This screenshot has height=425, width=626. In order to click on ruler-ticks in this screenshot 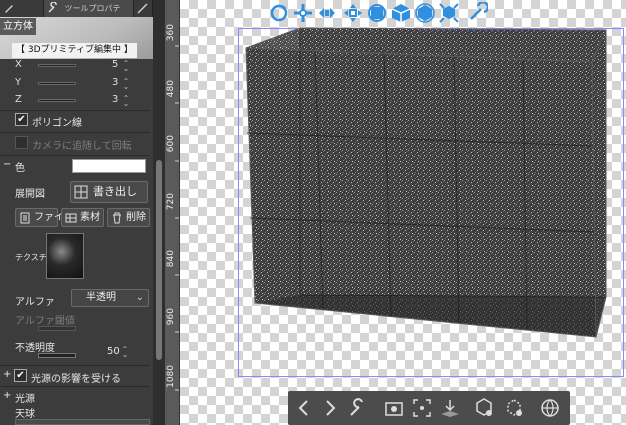, I will do `click(177, 218)`.